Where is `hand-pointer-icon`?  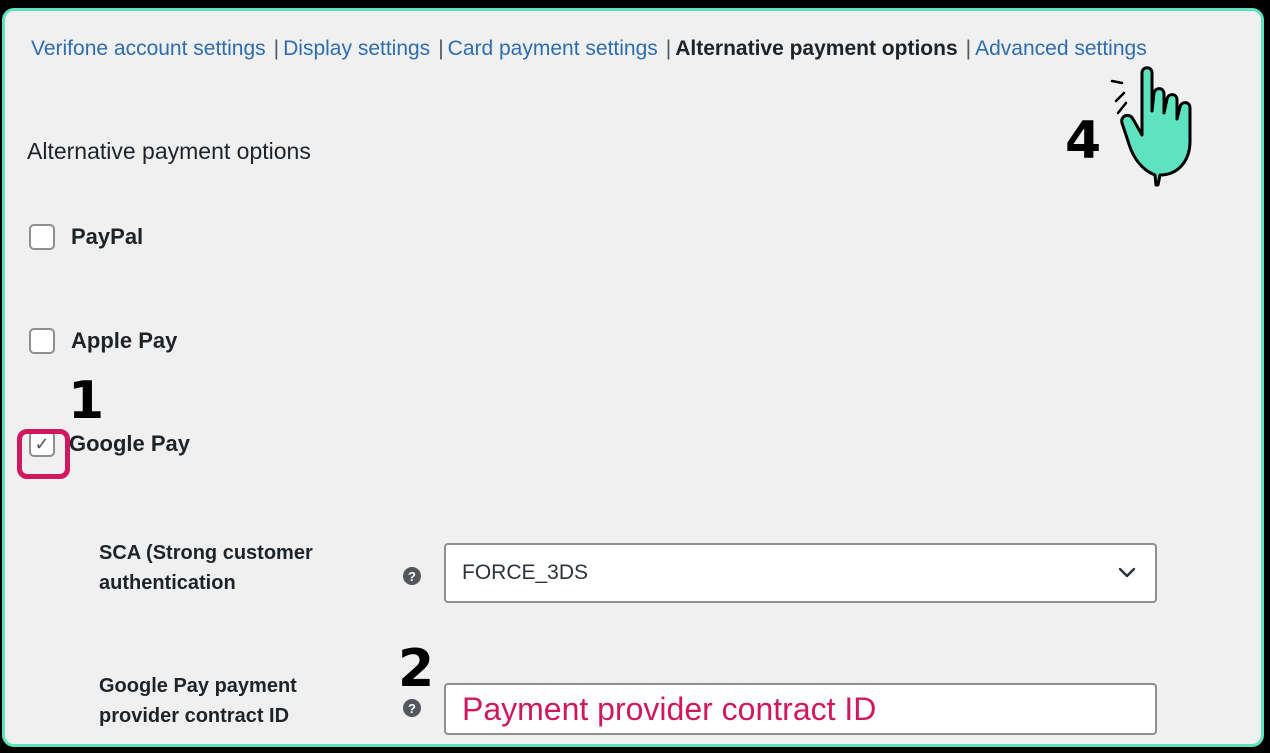
hand-pointer-icon is located at coordinates (1151, 126).